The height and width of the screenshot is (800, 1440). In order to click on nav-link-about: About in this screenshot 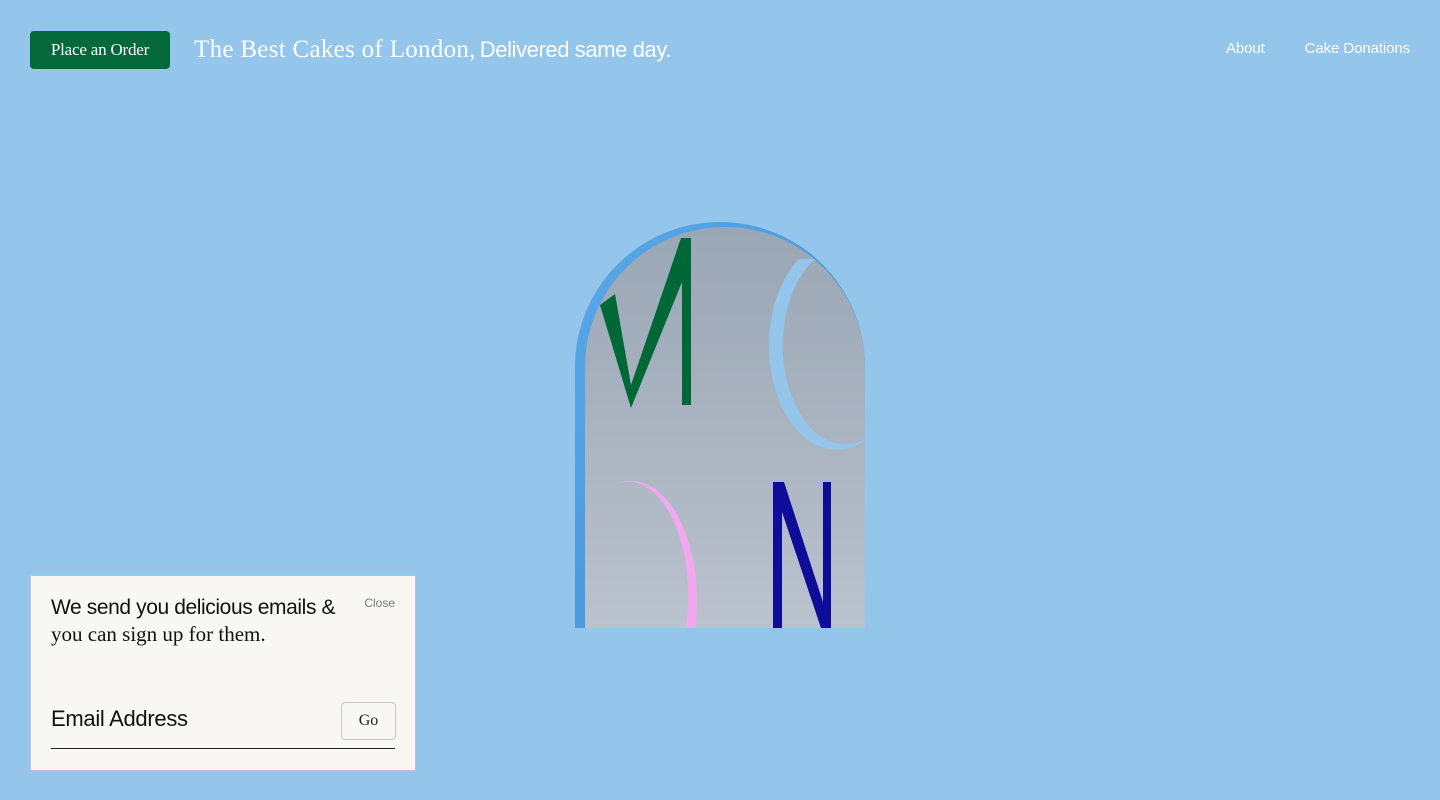, I will do `click(1245, 48)`.